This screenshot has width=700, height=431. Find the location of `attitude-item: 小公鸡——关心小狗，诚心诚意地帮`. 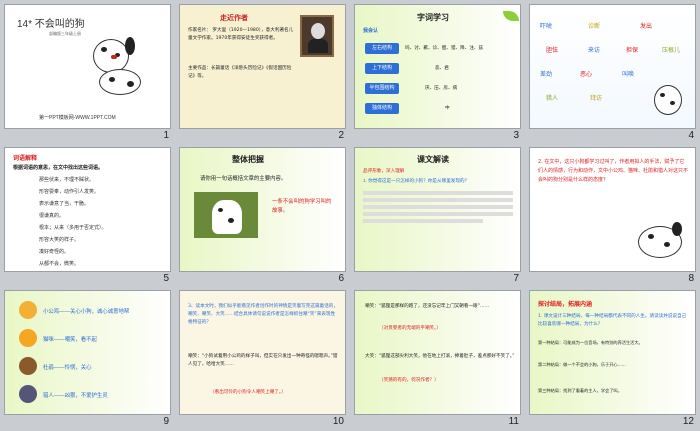

attitude-item: 小公鸡——关心小狗，诚心诚意地帮 is located at coordinates (86, 312).